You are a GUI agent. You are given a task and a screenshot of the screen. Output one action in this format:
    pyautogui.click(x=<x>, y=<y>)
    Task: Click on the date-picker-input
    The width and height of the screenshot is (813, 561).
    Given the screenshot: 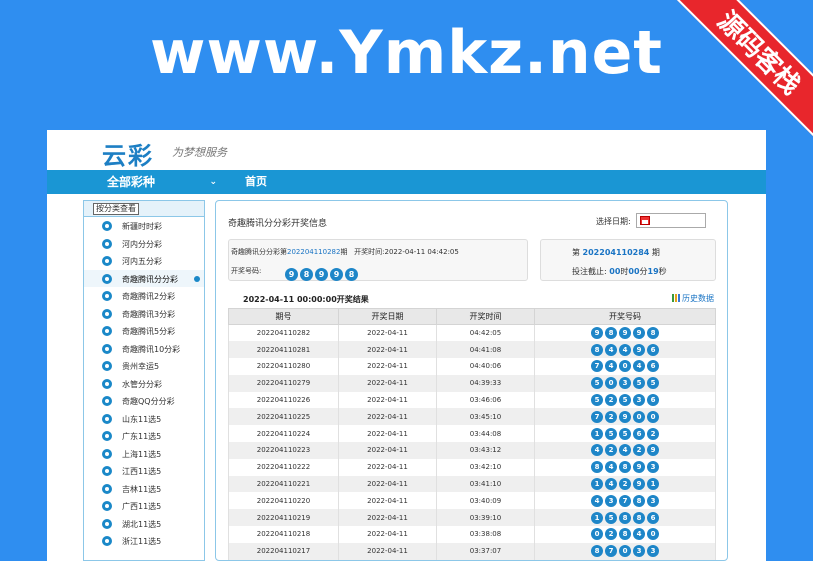 What is the action you would take?
    pyautogui.click(x=671, y=220)
    